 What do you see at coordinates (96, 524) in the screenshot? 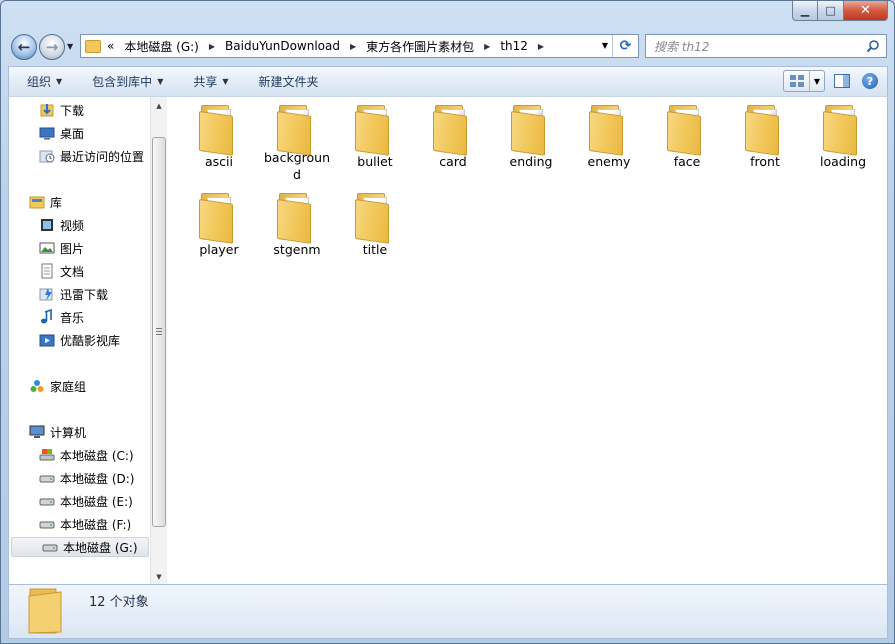
I see `sidebar-item-label: 本地磁盘 (F:)` at bounding box center [96, 524].